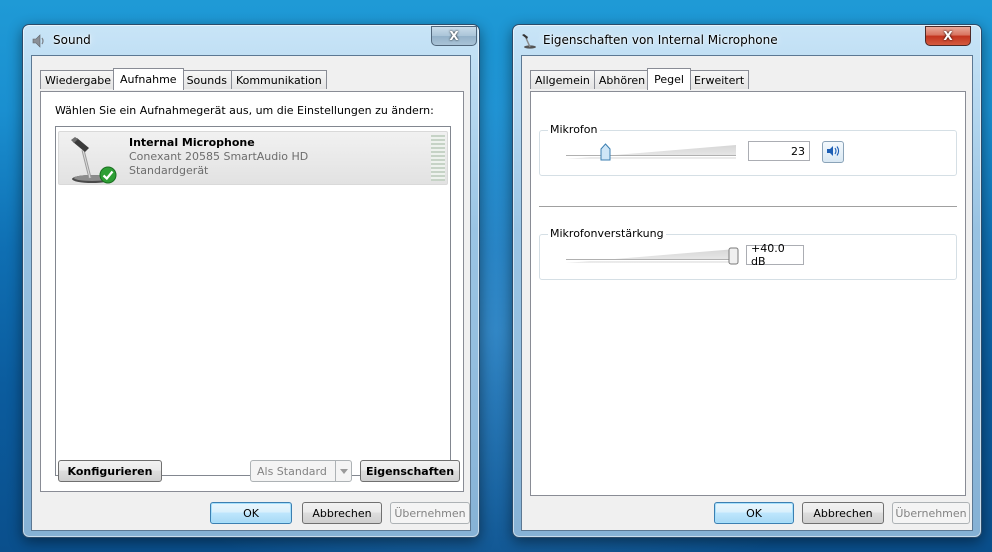 This screenshot has height=552, width=992. I want to click on boost-slider, so click(651, 256).